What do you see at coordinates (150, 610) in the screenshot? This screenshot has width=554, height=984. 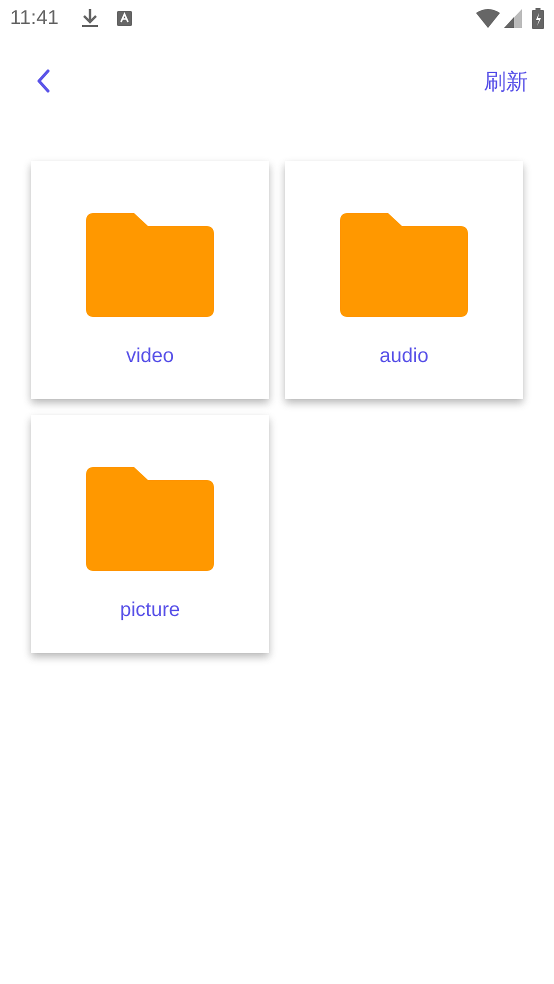 I see `folder-name: picture` at bounding box center [150, 610].